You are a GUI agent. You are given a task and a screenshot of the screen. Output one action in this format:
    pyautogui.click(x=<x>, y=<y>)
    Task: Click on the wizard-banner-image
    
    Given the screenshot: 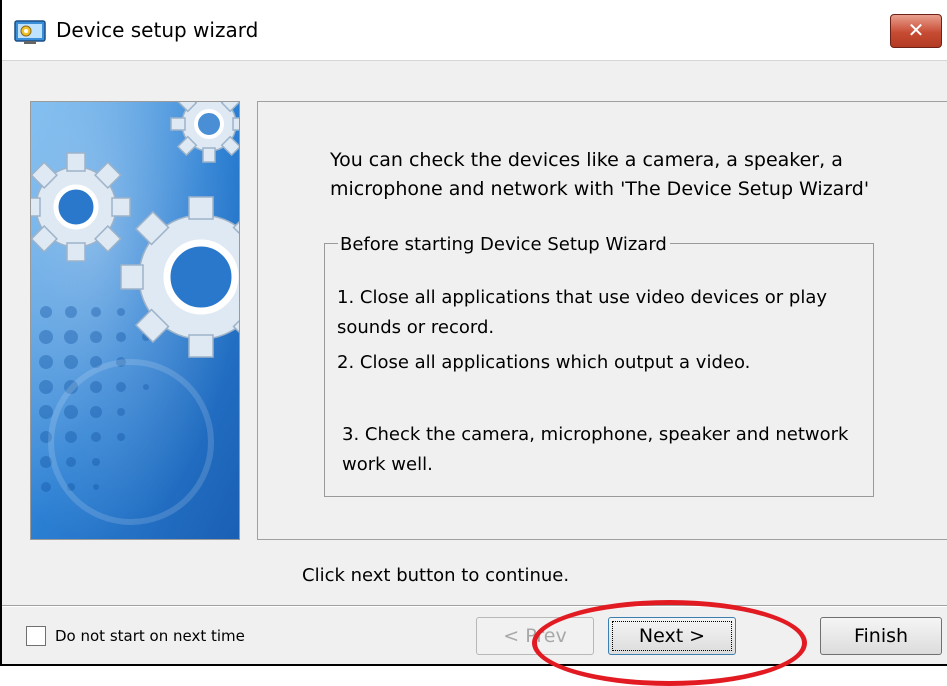 What is the action you would take?
    pyautogui.click(x=135, y=320)
    